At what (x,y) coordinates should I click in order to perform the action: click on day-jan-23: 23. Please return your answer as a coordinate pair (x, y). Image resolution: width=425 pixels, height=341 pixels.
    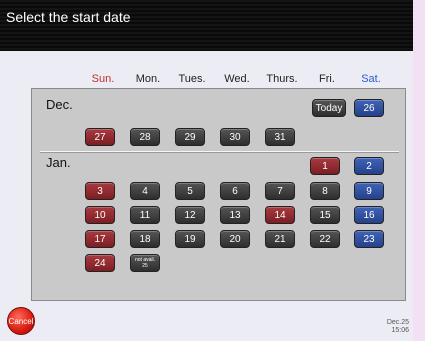
    Looking at the image, I should click on (369, 239).